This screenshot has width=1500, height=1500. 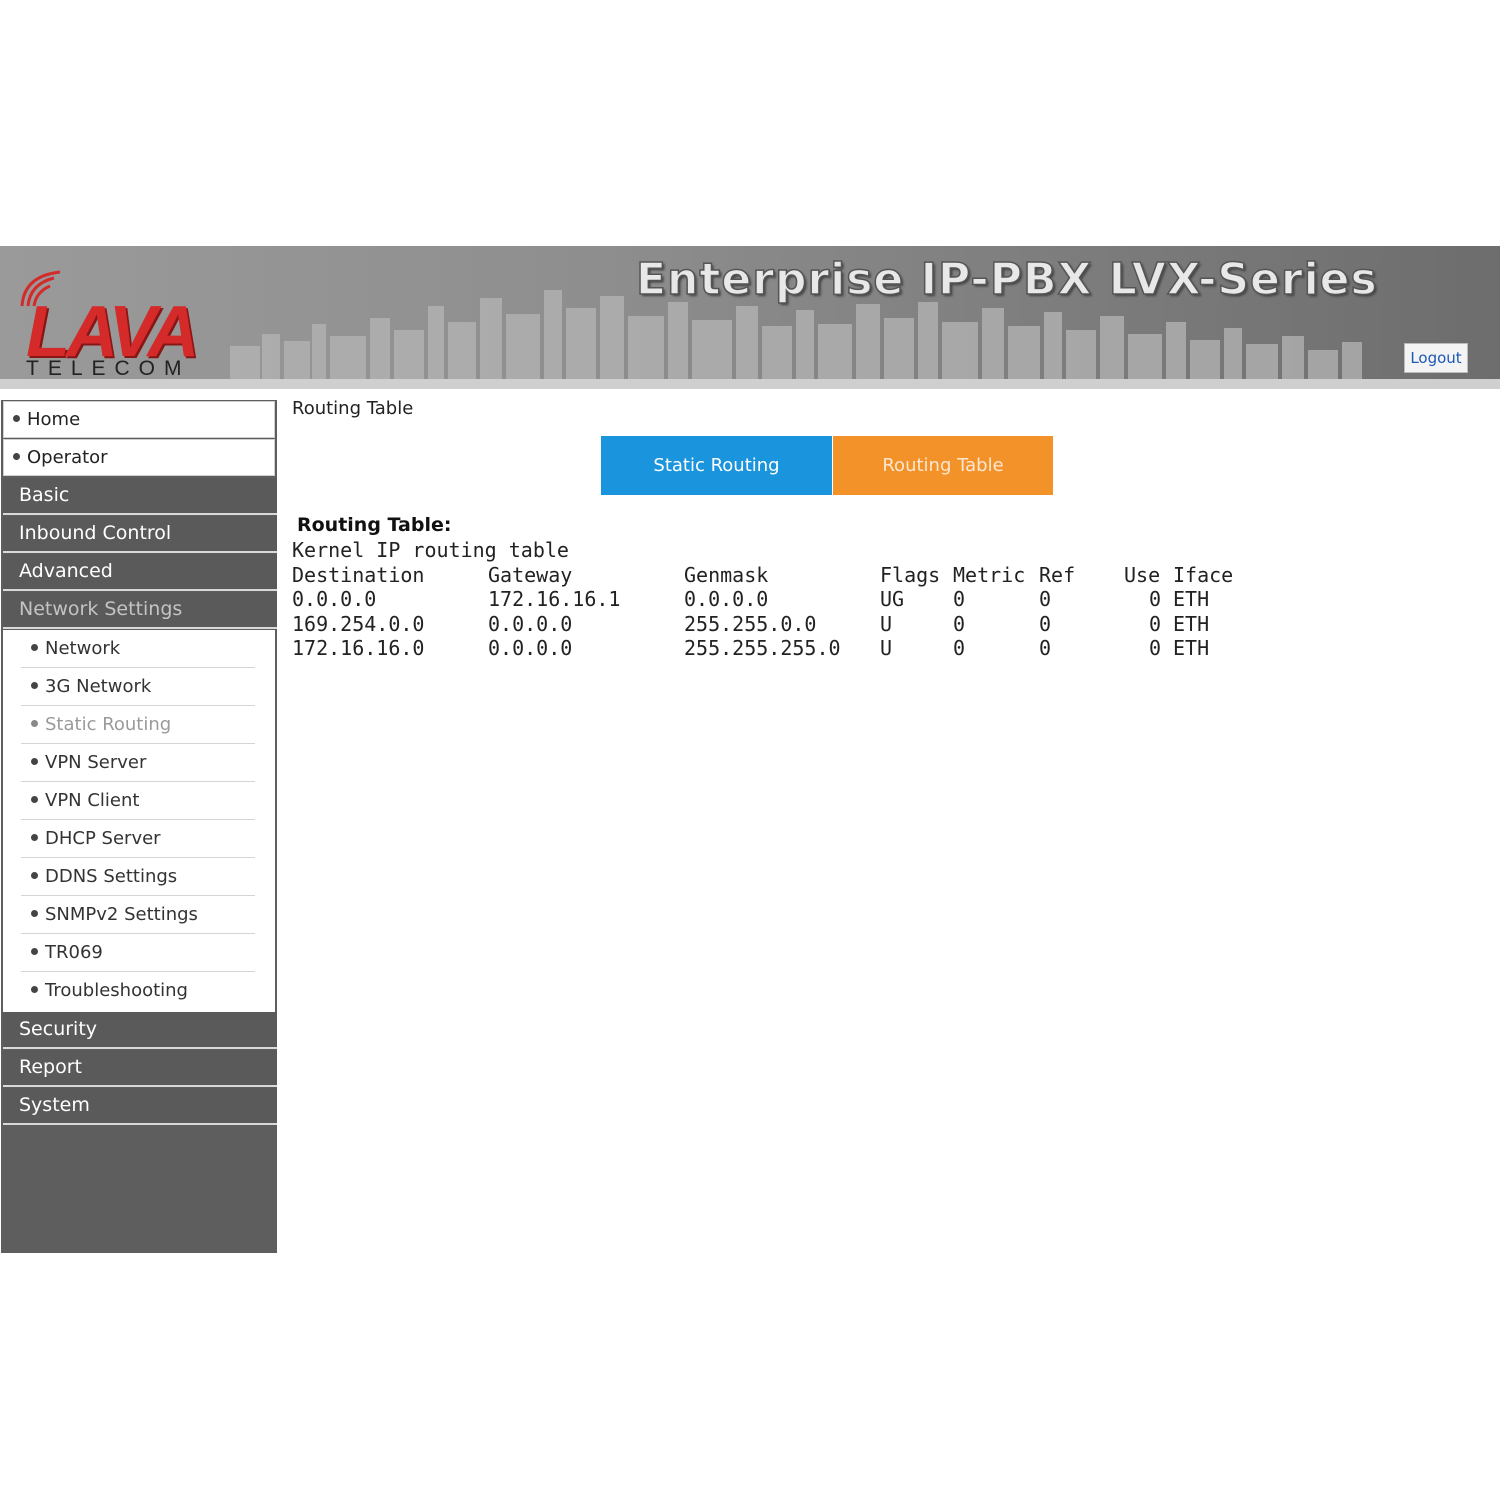 What do you see at coordinates (1057, 574) in the screenshot?
I see `column-header-ref: Ref` at bounding box center [1057, 574].